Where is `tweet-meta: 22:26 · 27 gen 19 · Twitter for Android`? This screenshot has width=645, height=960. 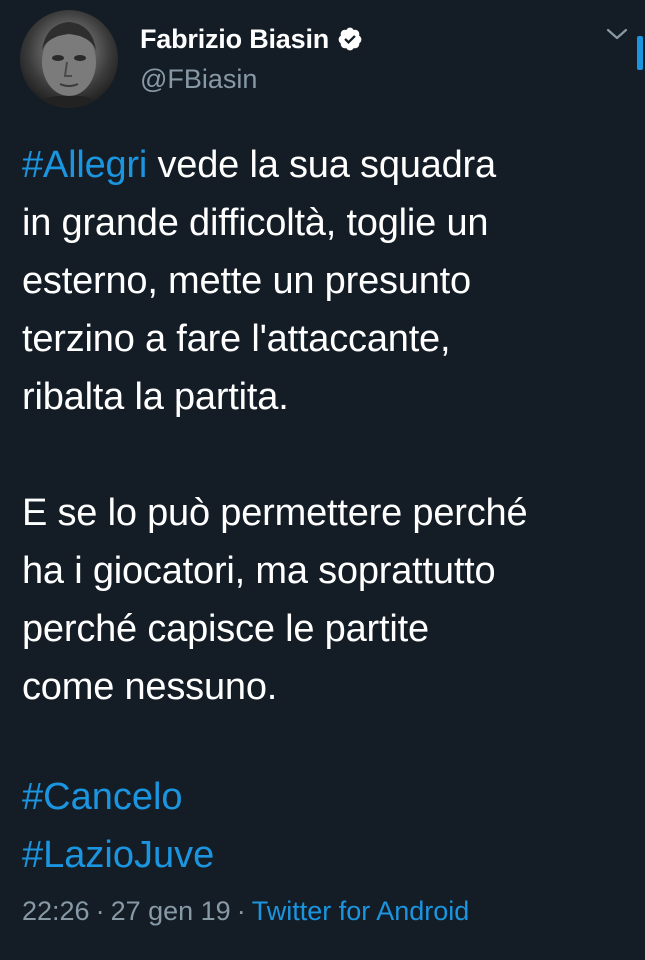
tweet-meta: 22:26 · 27 gen 19 · Twitter for Android is located at coordinates (245, 911).